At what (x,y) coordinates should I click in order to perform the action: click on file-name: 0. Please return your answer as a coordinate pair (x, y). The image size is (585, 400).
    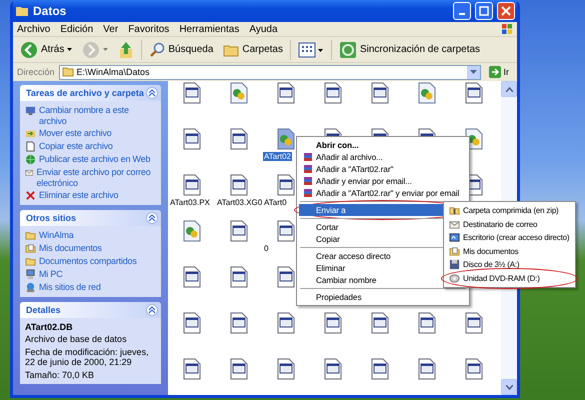
    Looking at the image, I should click on (266, 248).